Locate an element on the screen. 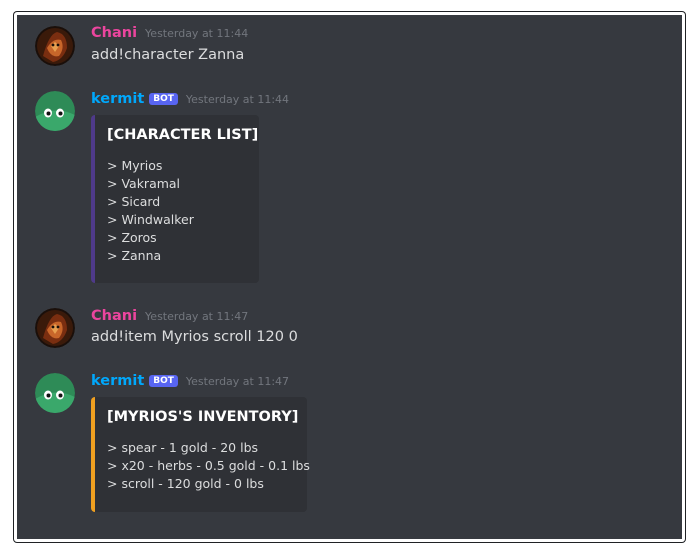 Image resolution: width=700 pixels, height=555 pixels. list-item: > Vakramal is located at coordinates (144, 183).